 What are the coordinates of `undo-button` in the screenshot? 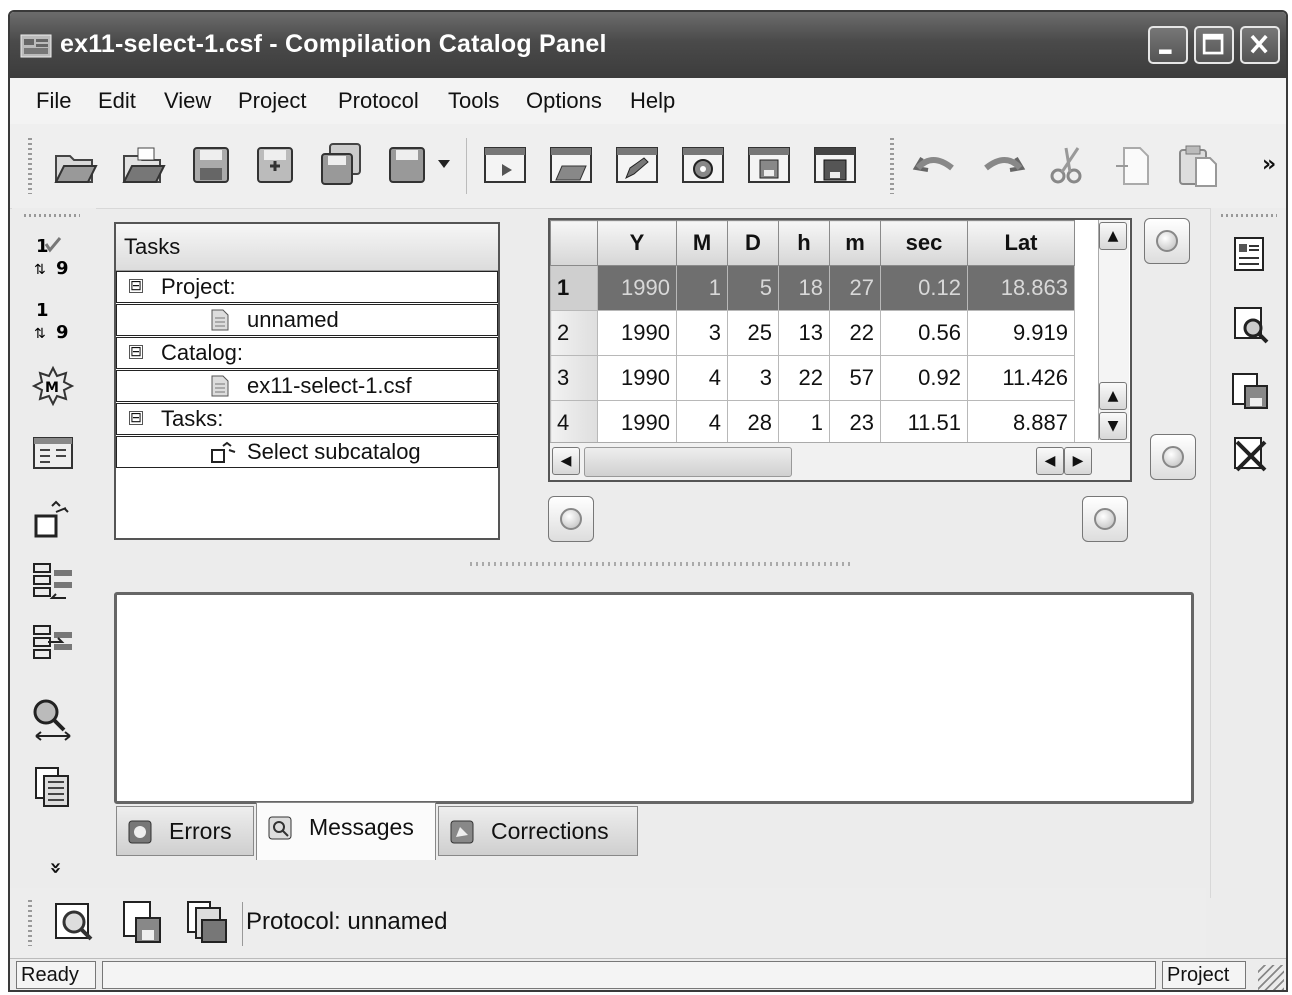 It's located at (935, 165).